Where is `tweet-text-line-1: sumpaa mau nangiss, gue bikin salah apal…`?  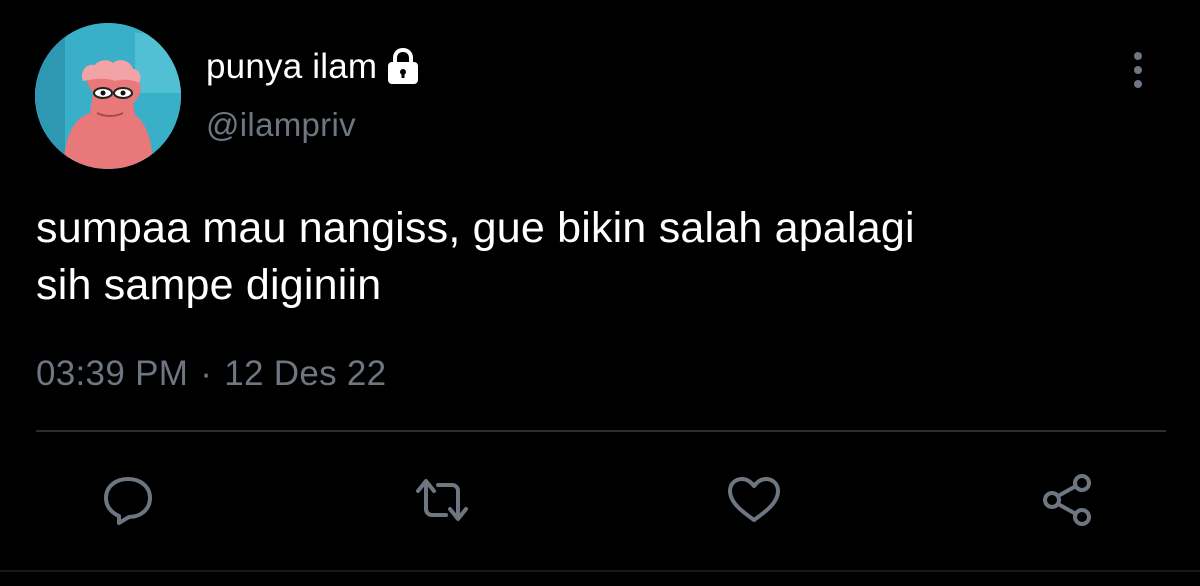 tweet-text-line-1: sumpaa mau nangiss, gue bikin salah apal… is located at coordinates (475, 228).